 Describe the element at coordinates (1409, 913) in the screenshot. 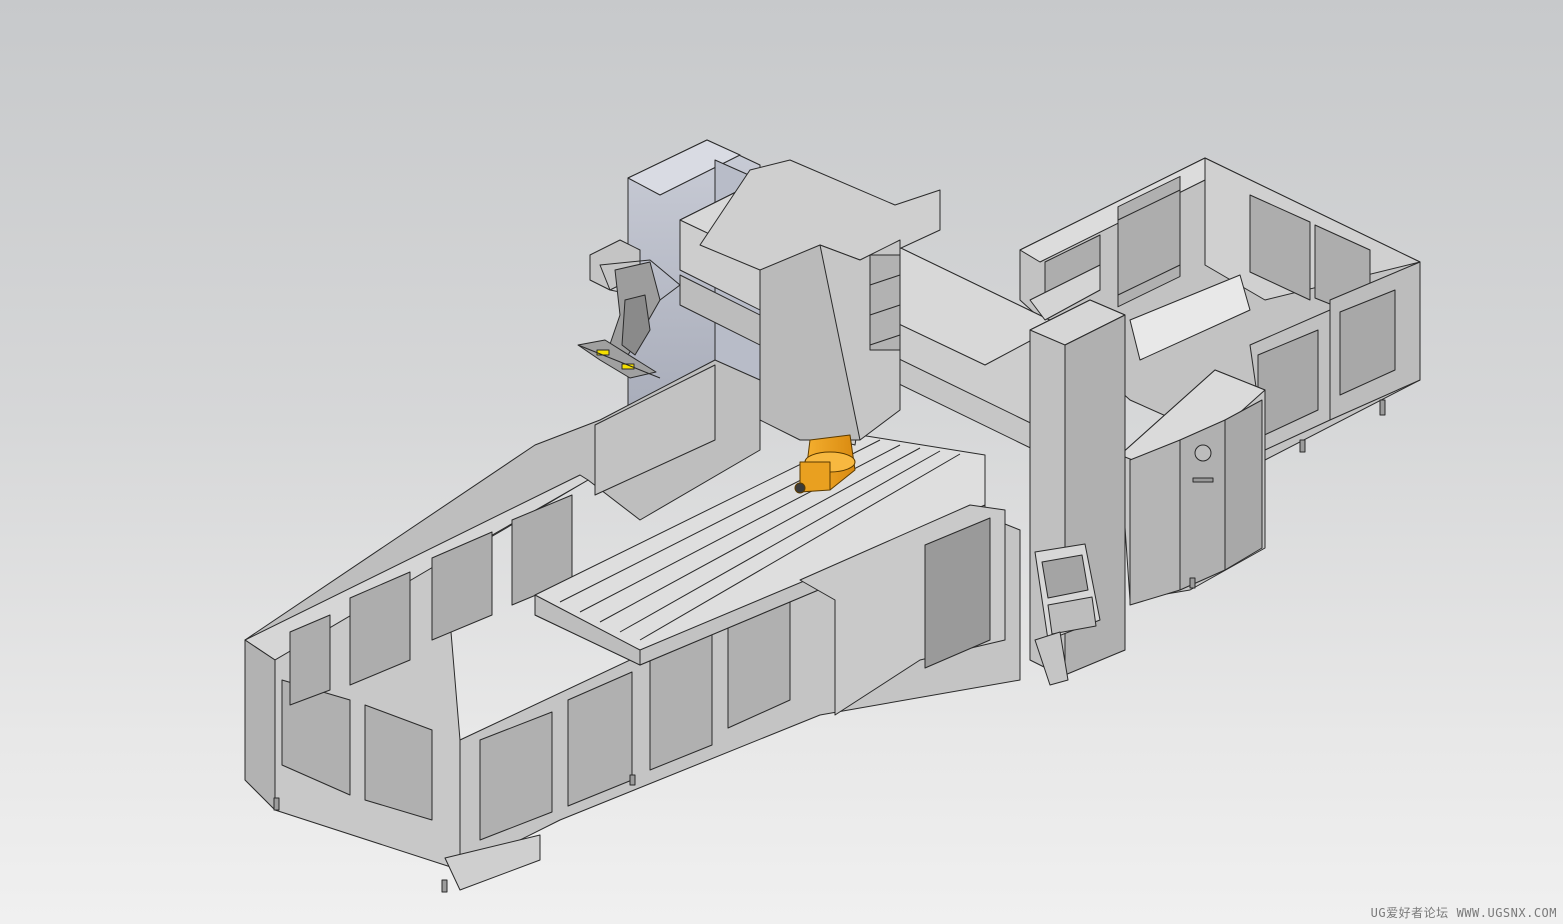

I see `watermark-forum-name: UG爱好者论坛` at that location.